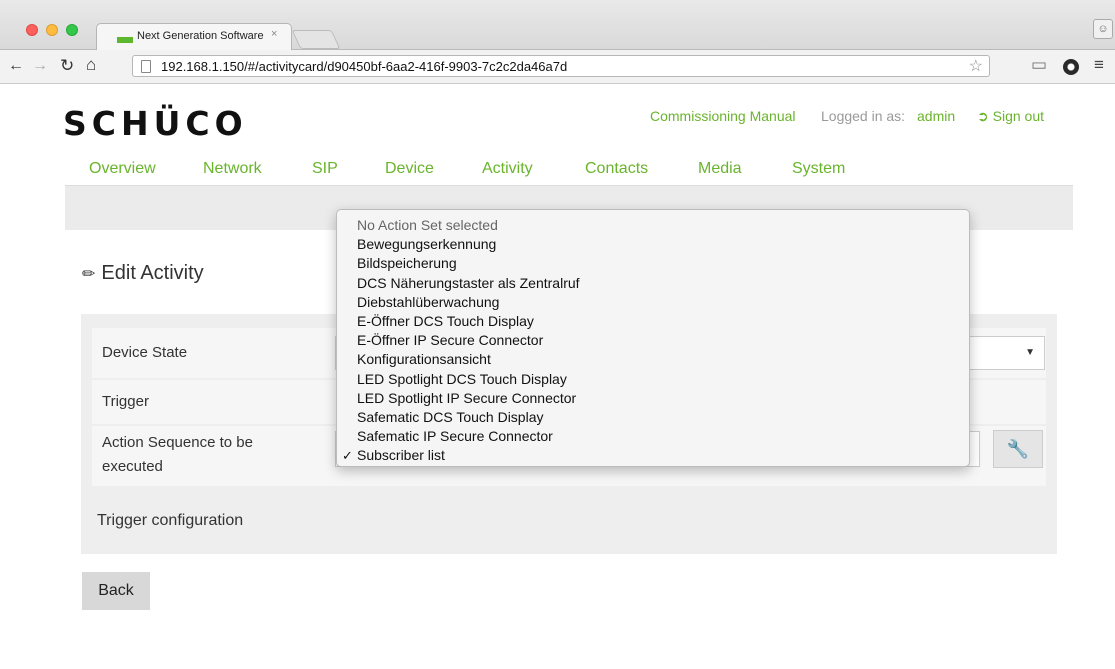  I want to click on wrench-icon: 🔧, so click(1018, 449).